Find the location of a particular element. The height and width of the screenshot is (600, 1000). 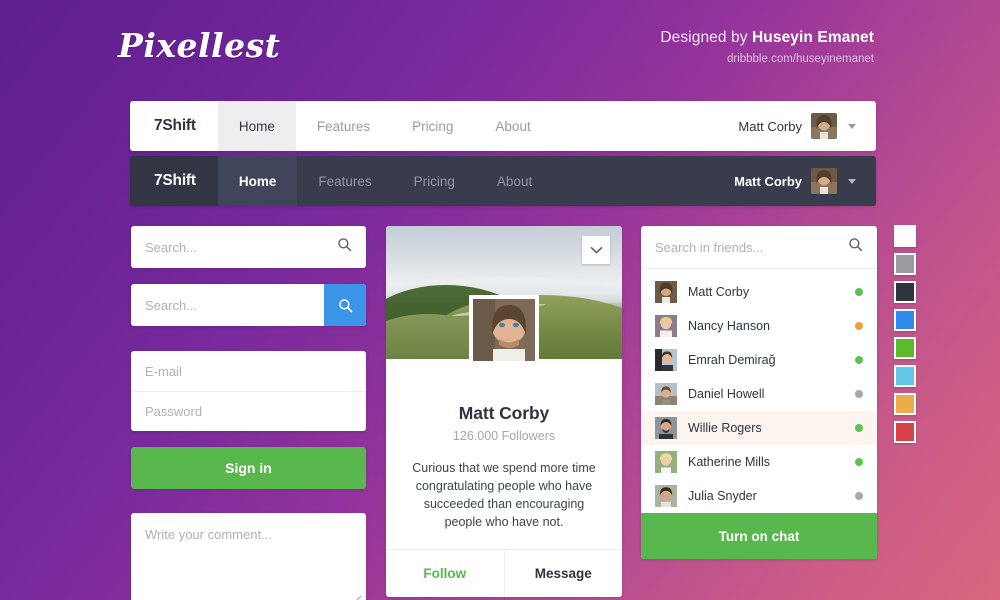

swatch-light-blue is located at coordinates (905, 376).